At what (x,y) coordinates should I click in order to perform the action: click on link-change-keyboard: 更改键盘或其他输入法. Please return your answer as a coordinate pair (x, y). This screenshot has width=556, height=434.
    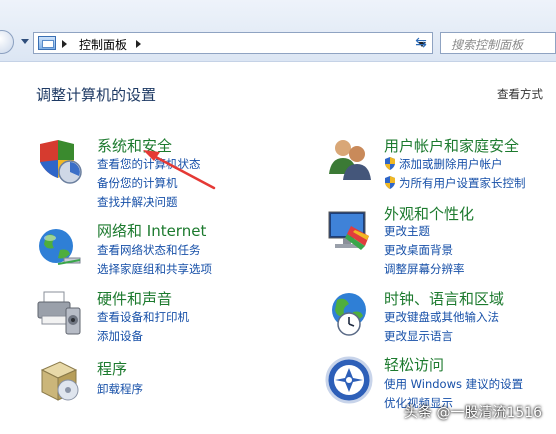
    Looking at the image, I should click on (441, 317).